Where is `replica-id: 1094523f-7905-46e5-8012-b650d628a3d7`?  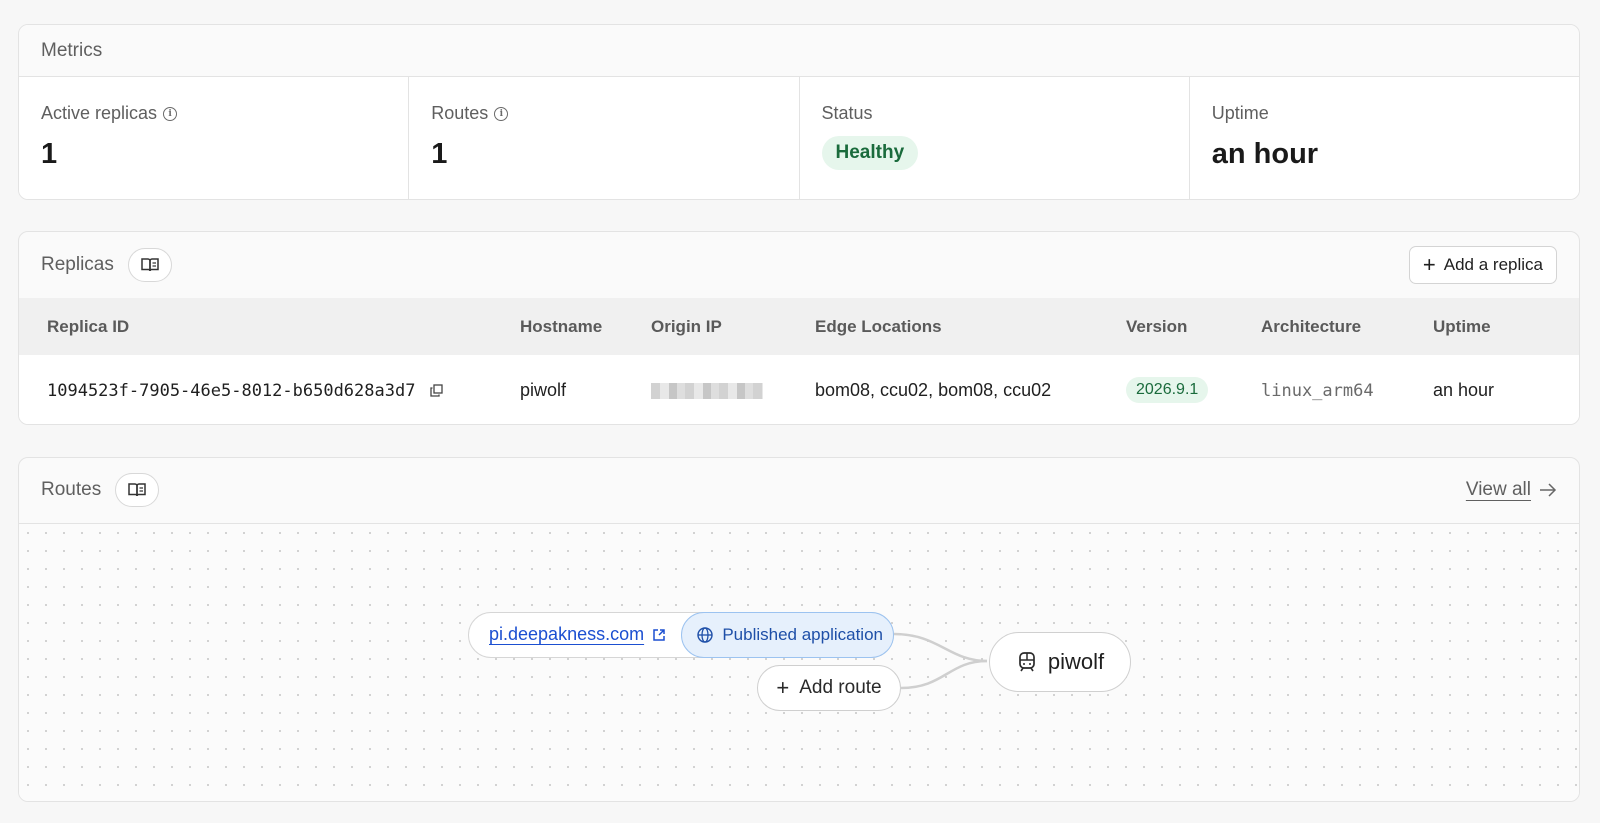
replica-id: 1094523f-7905-46e5-8012-b650d628a3d7 is located at coordinates (231, 390).